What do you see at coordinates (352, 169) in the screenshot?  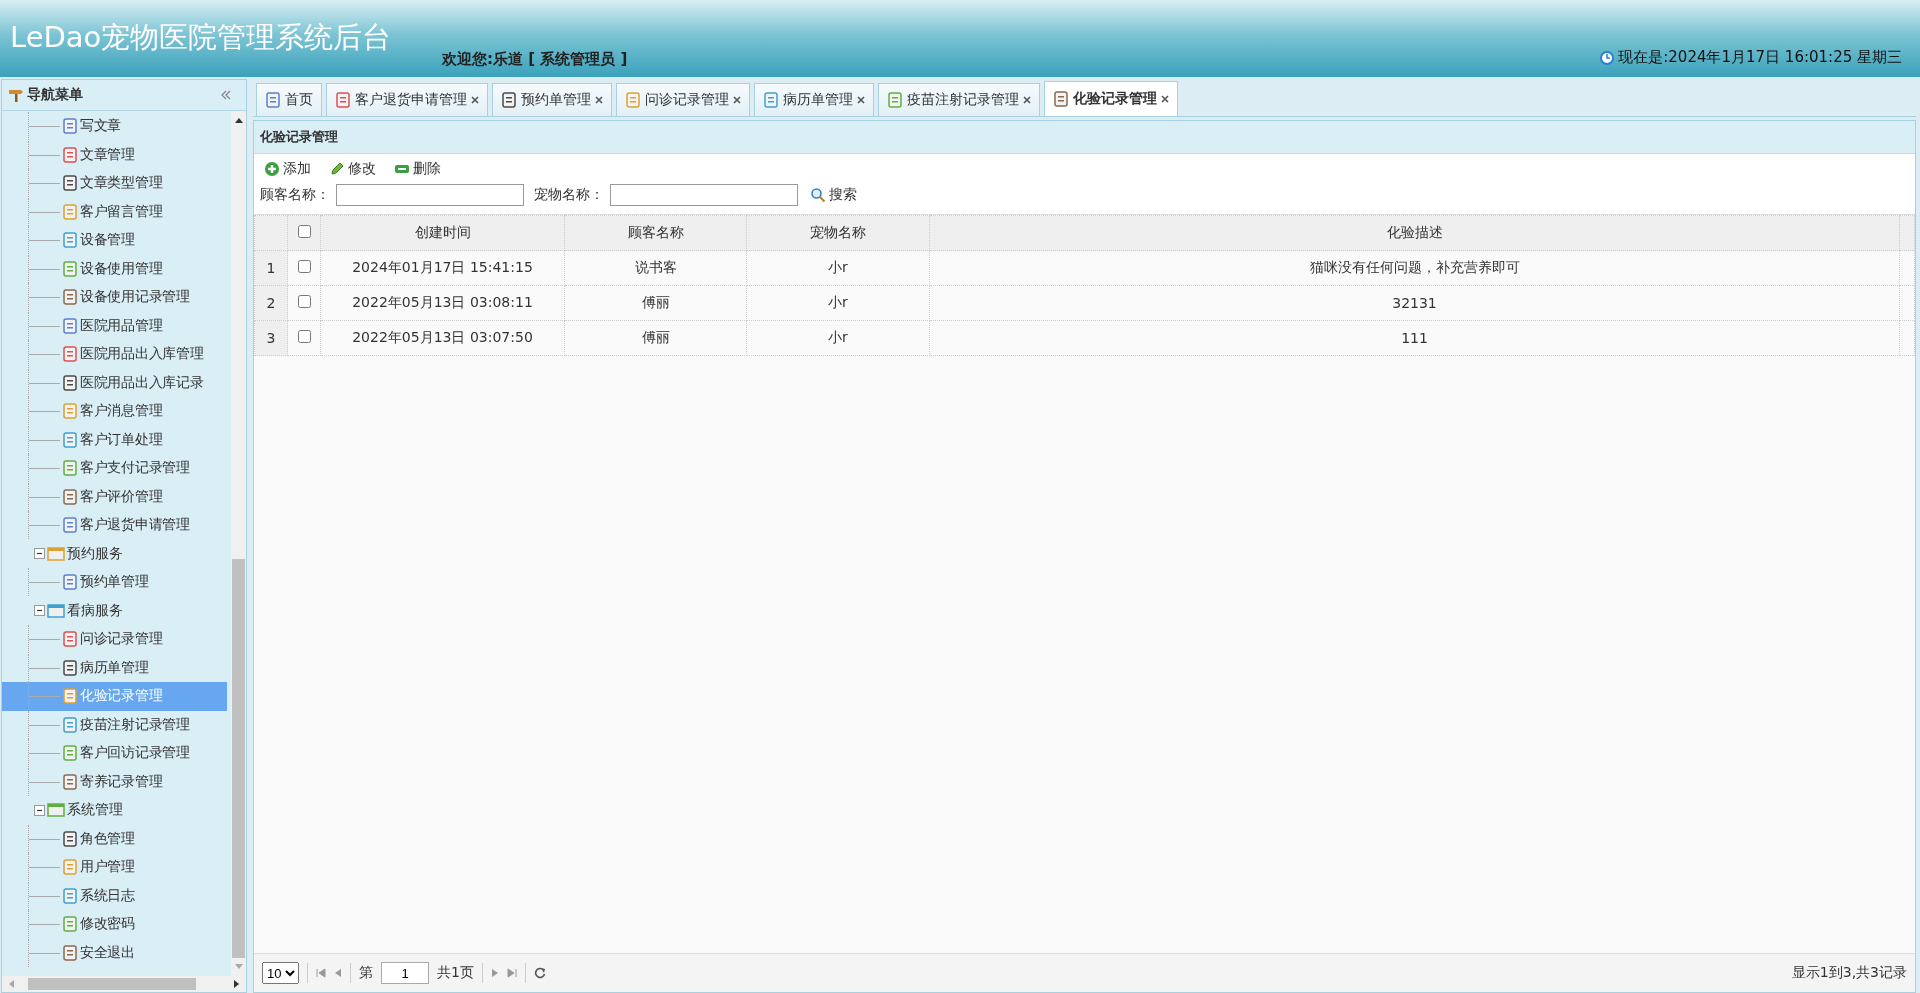 I see `toolbar-button: 修改` at bounding box center [352, 169].